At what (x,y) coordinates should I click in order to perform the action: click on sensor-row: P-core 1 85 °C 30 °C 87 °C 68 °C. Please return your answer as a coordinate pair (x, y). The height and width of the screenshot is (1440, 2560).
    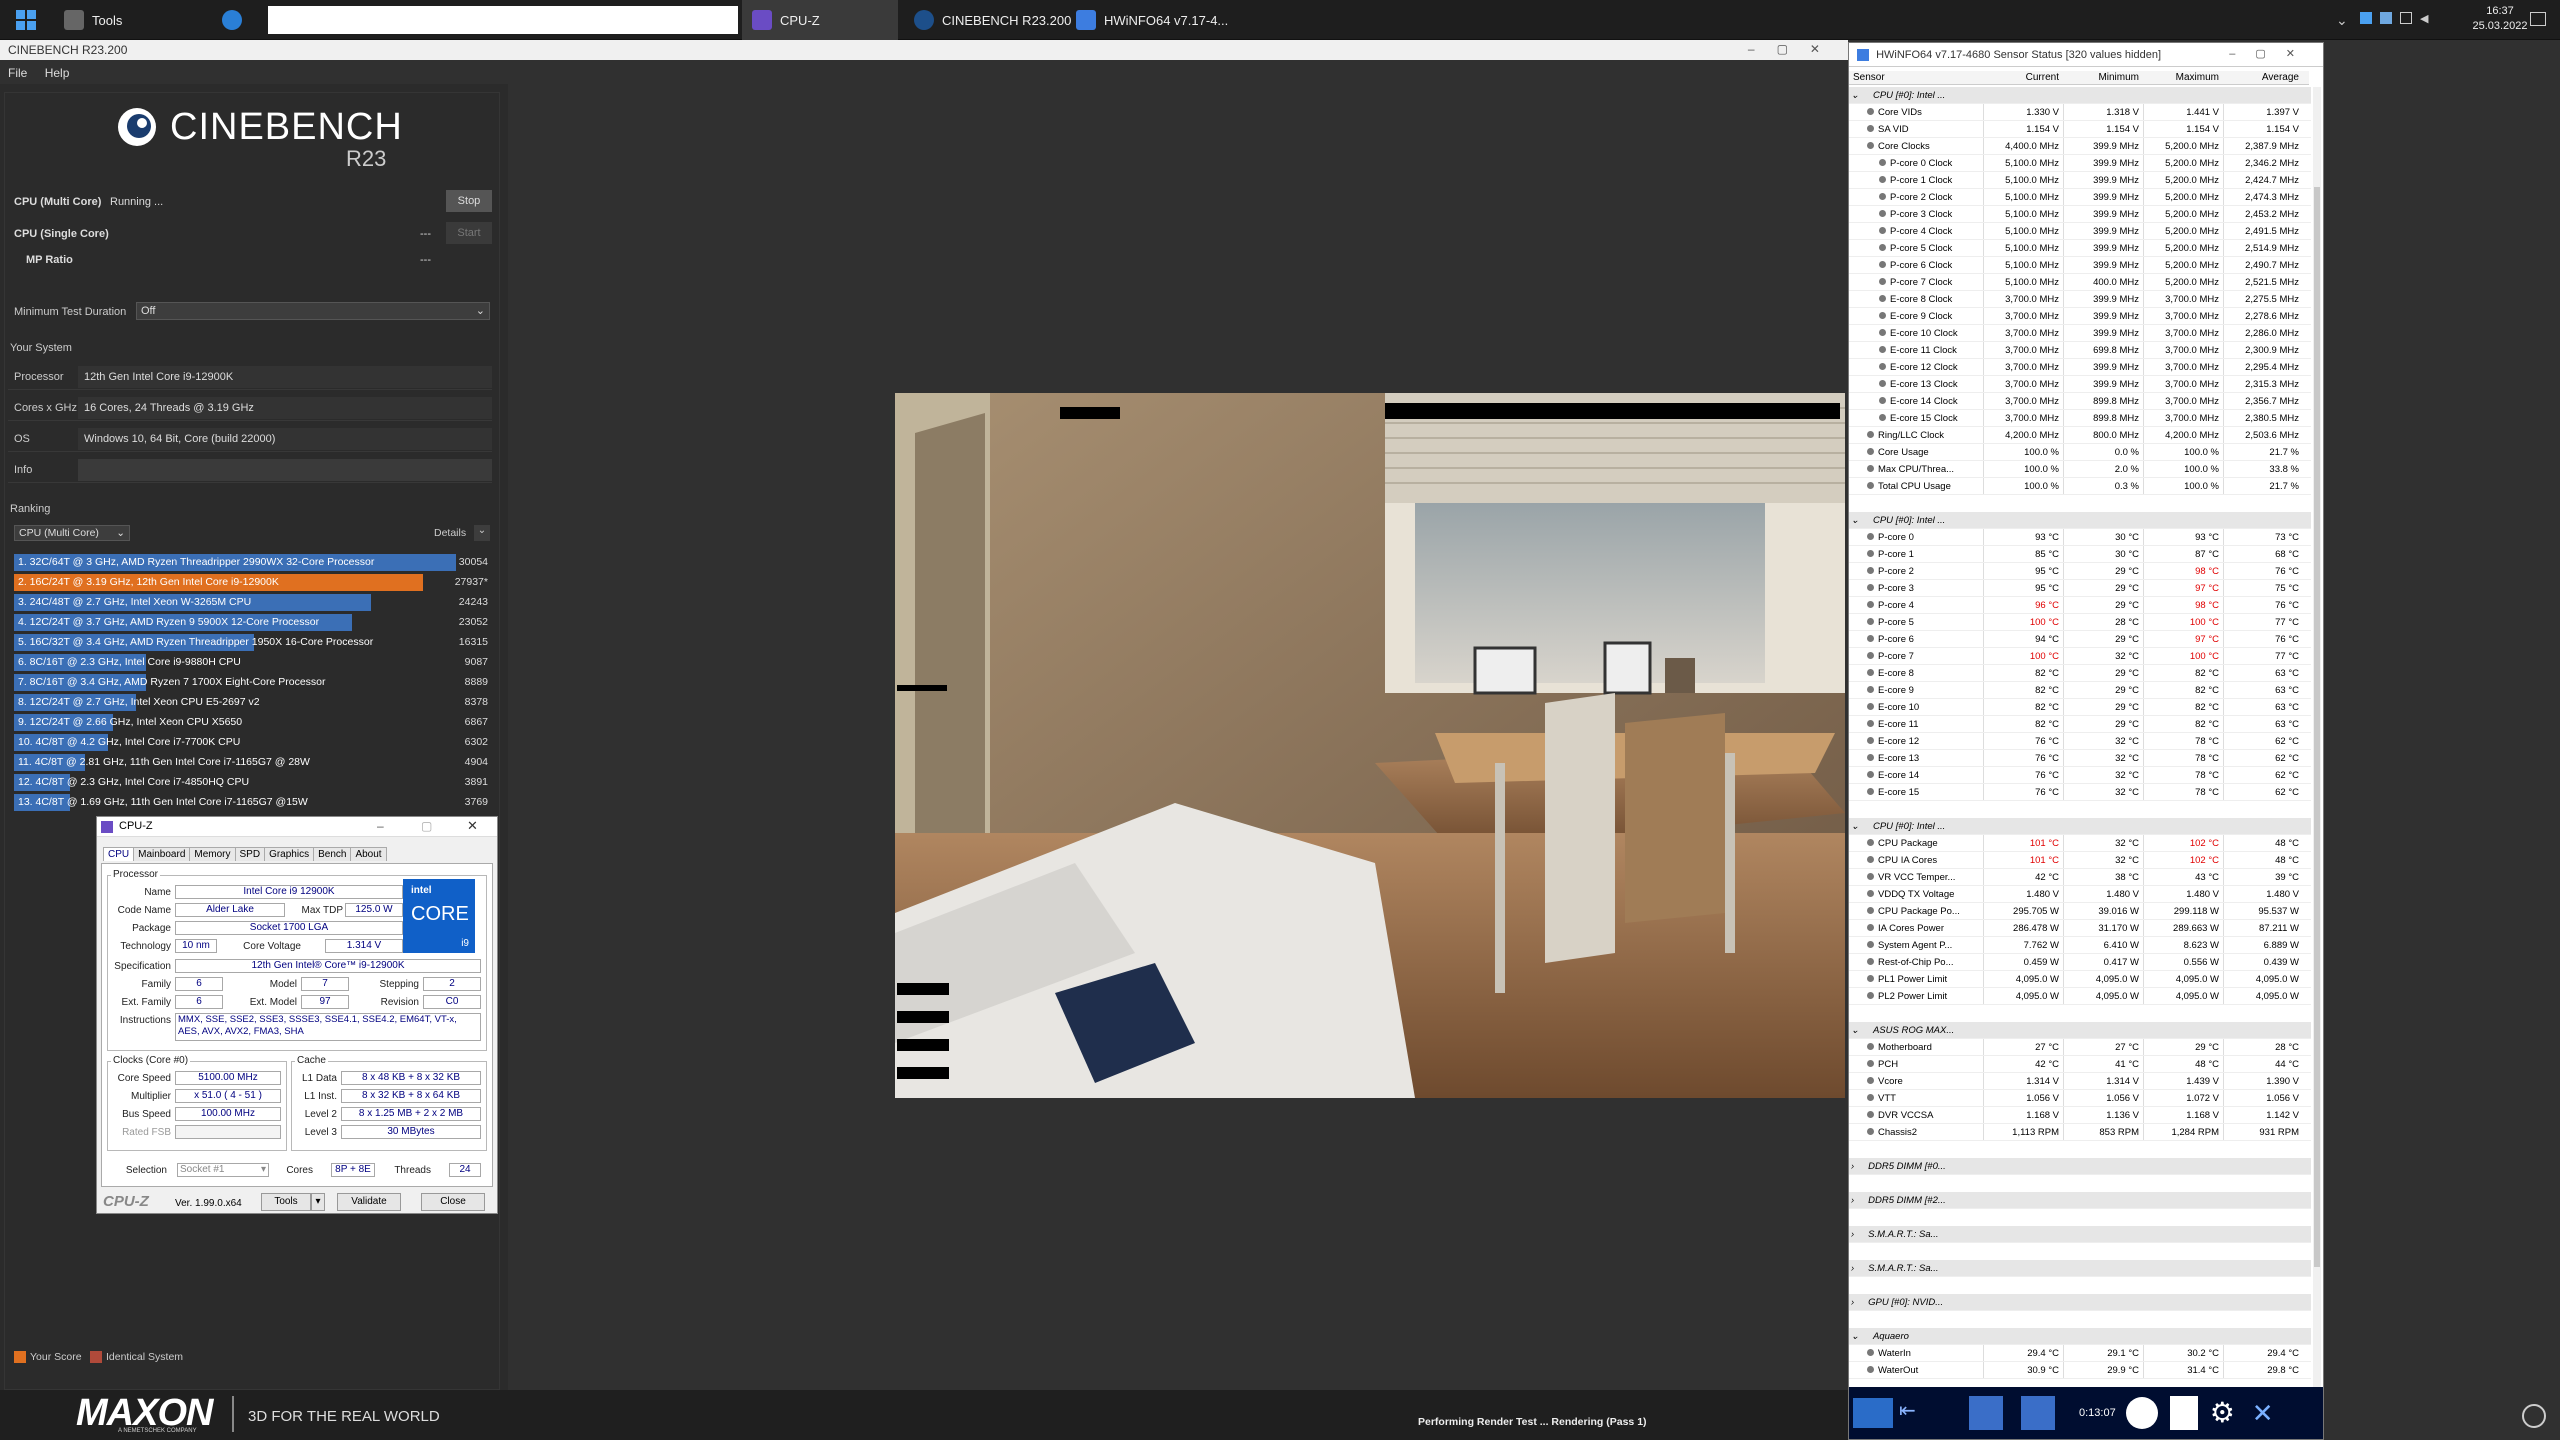
    Looking at the image, I should click on (2080, 554).